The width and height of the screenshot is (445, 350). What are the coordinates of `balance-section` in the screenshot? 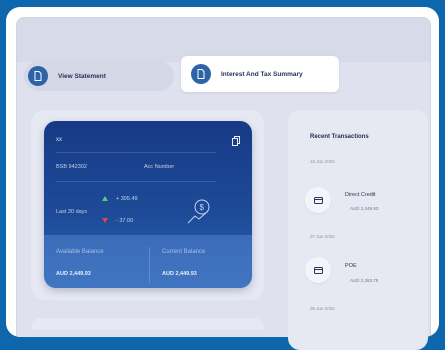 It's located at (148, 261).